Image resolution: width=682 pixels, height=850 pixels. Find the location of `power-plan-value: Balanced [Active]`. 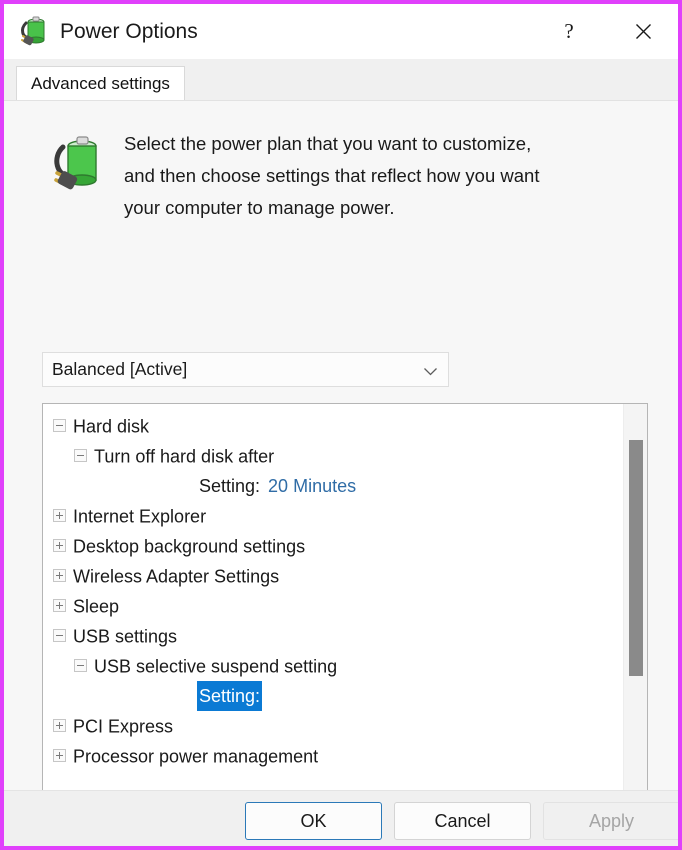

power-plan-value: Balanced [Active] is located at coordinates (120, 369).